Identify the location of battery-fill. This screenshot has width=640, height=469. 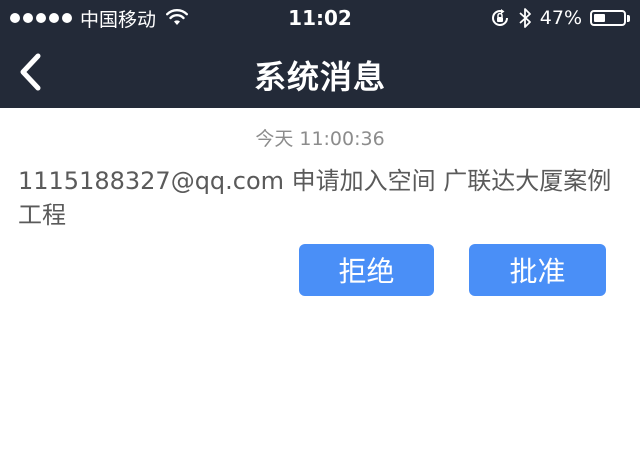
(600, 18).